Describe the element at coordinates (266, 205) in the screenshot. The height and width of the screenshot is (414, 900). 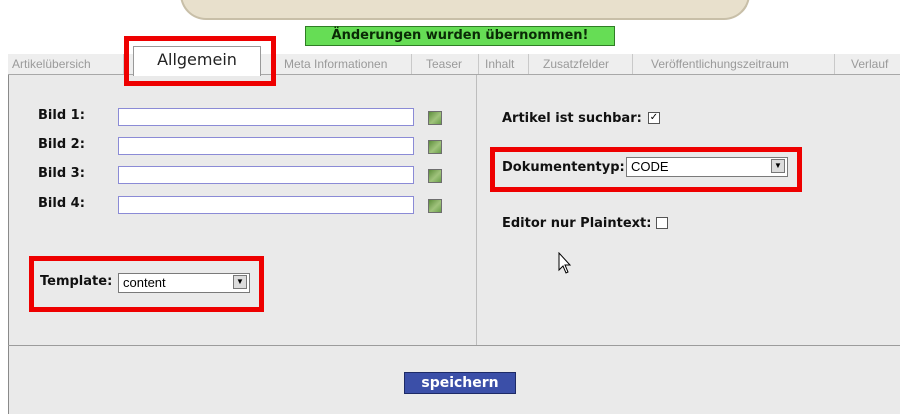
I see `bild-4-input` at that location.